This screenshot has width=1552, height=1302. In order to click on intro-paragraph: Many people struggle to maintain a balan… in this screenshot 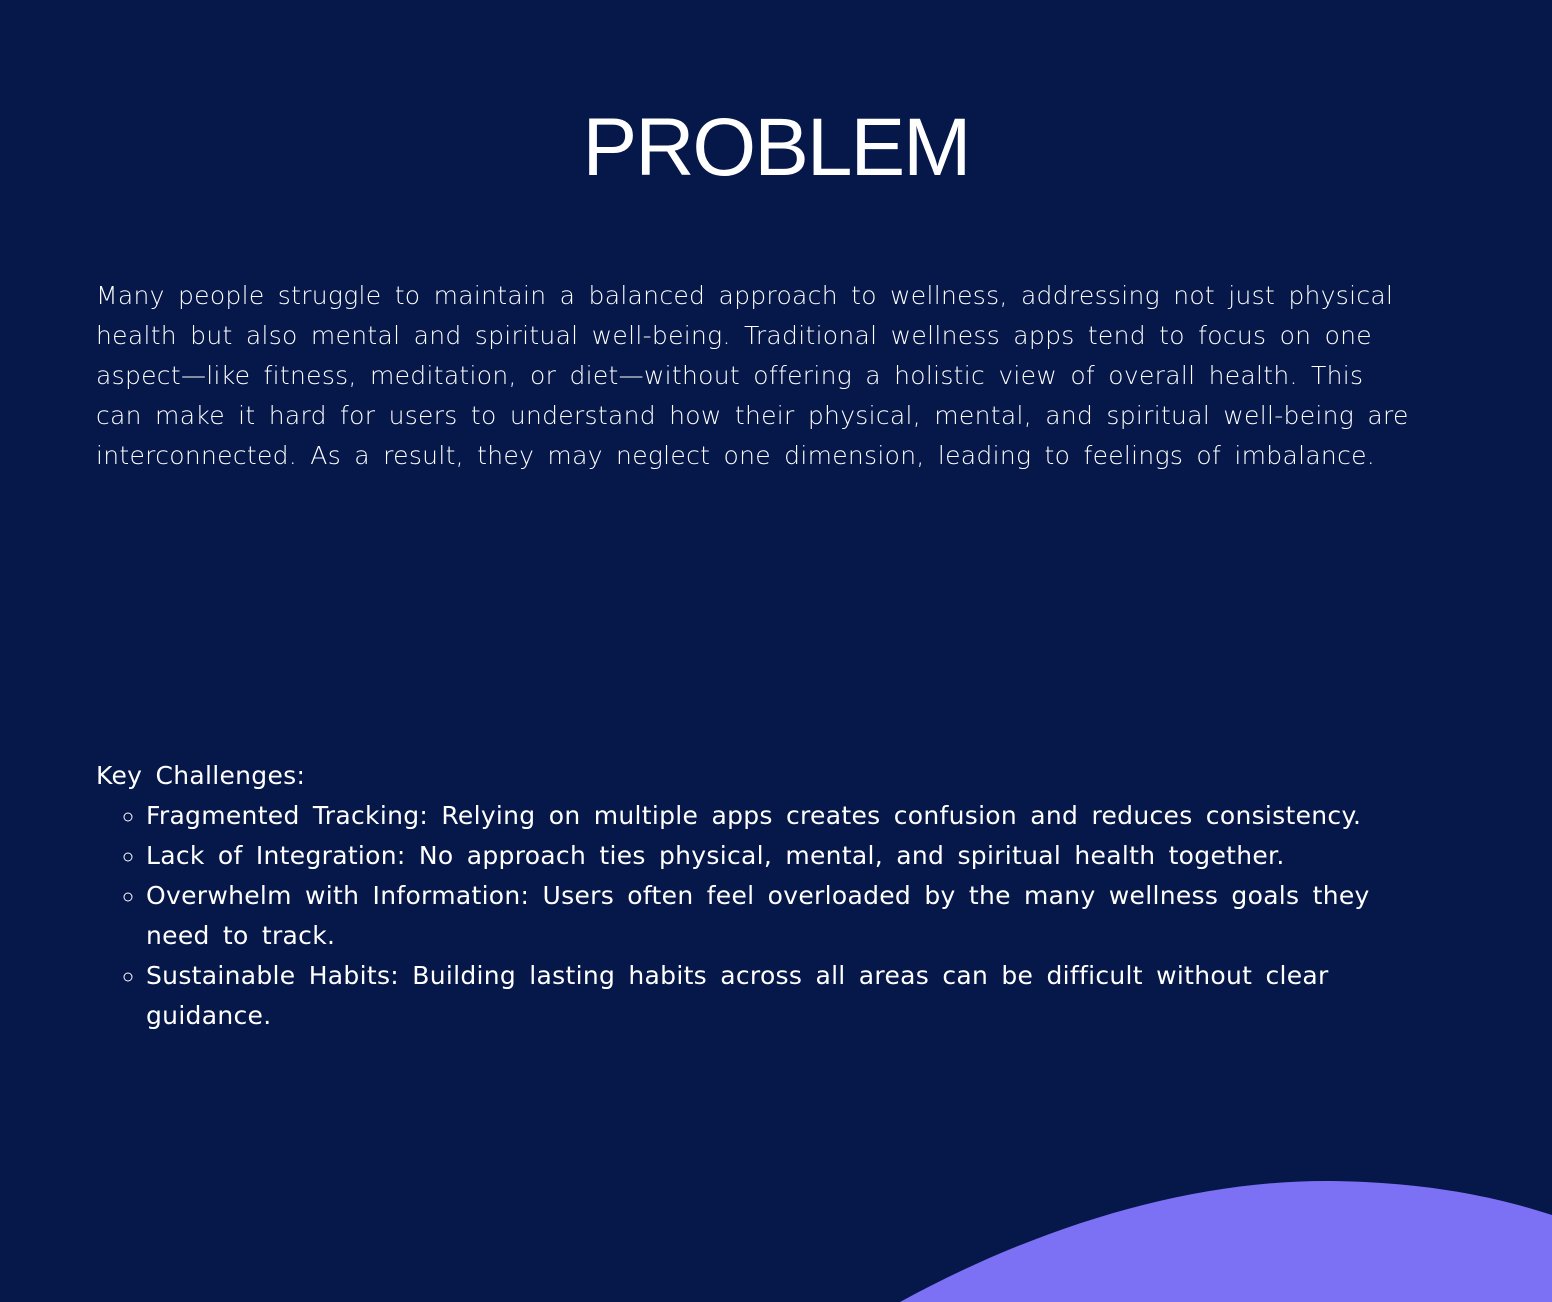, I will do `click(752, 375)`.